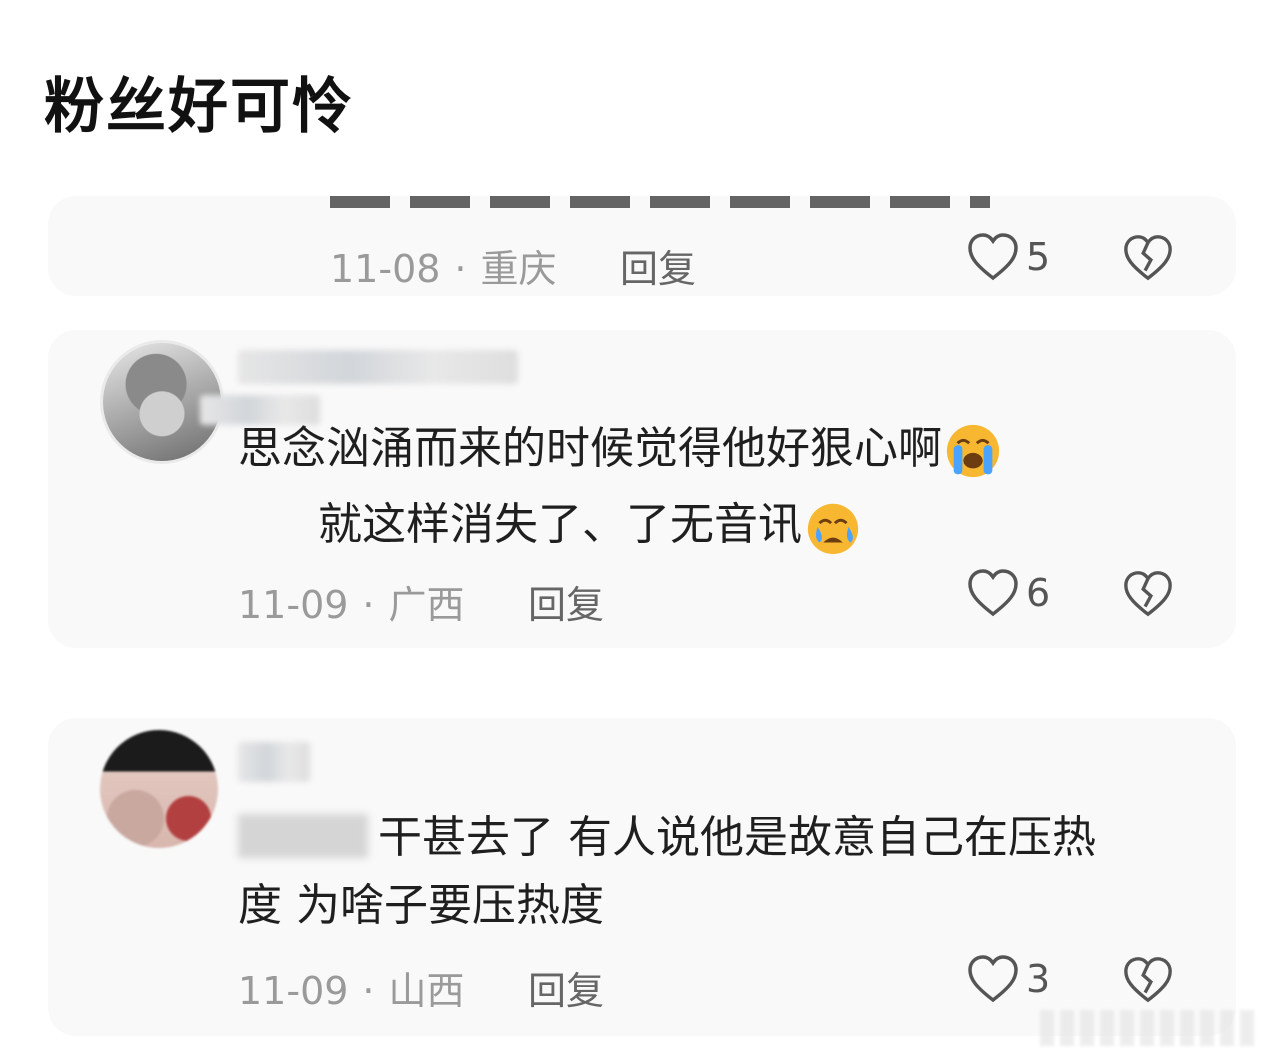 The width and height of the screenshot is (1284, 1064). What do you see at coordinates (560, 524) in the screenshot?
I see `comment-text: 就这样消失了、了无音讯` at bounding box center [560, 524].